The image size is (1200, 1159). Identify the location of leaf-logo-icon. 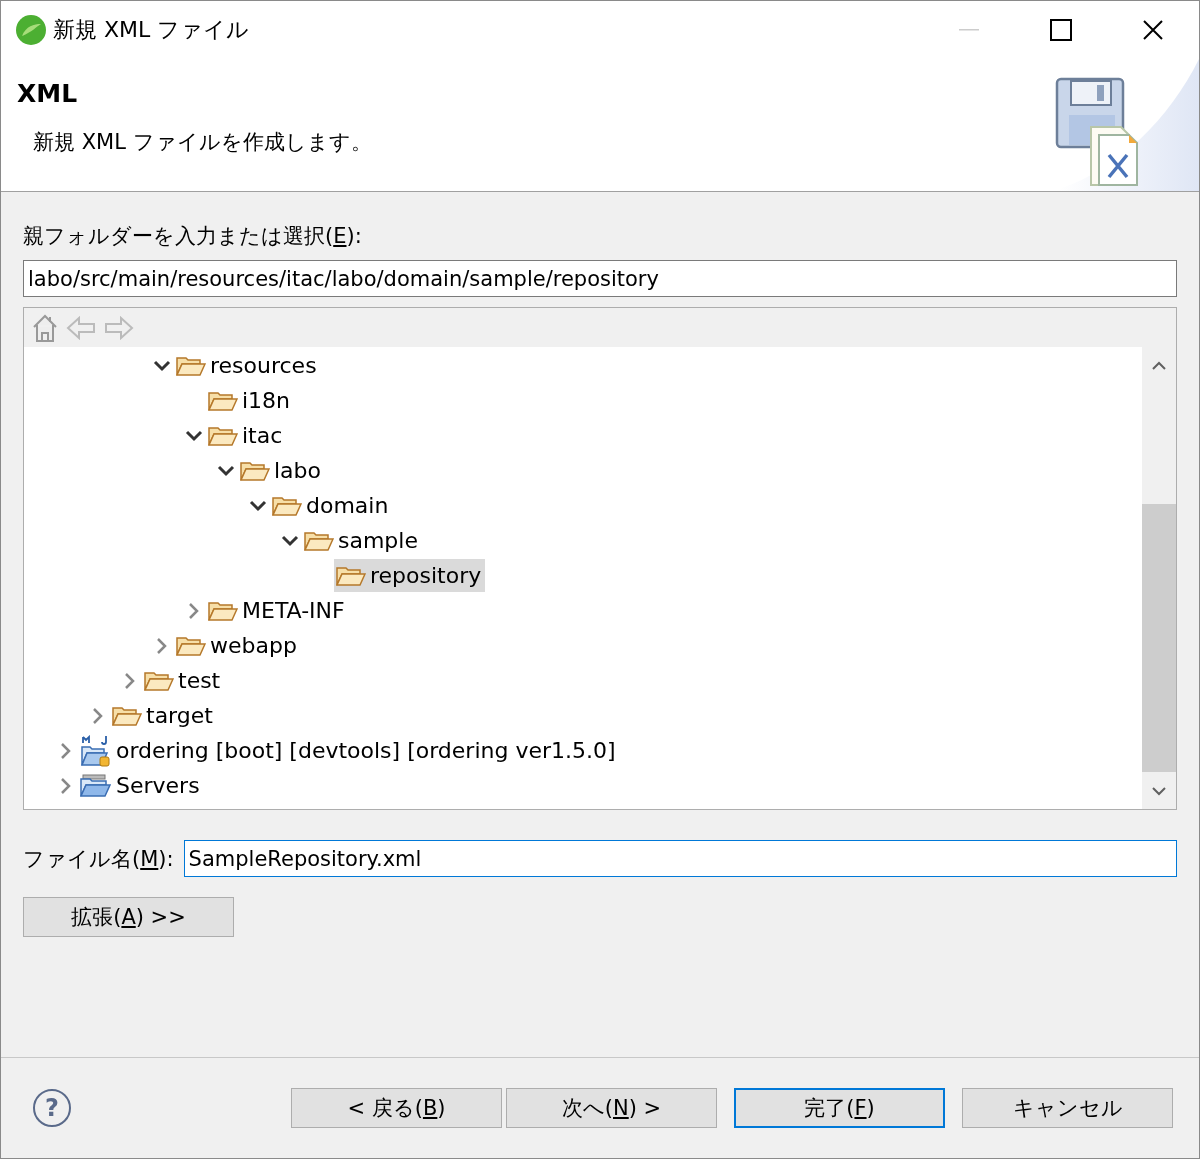
(31, 30).